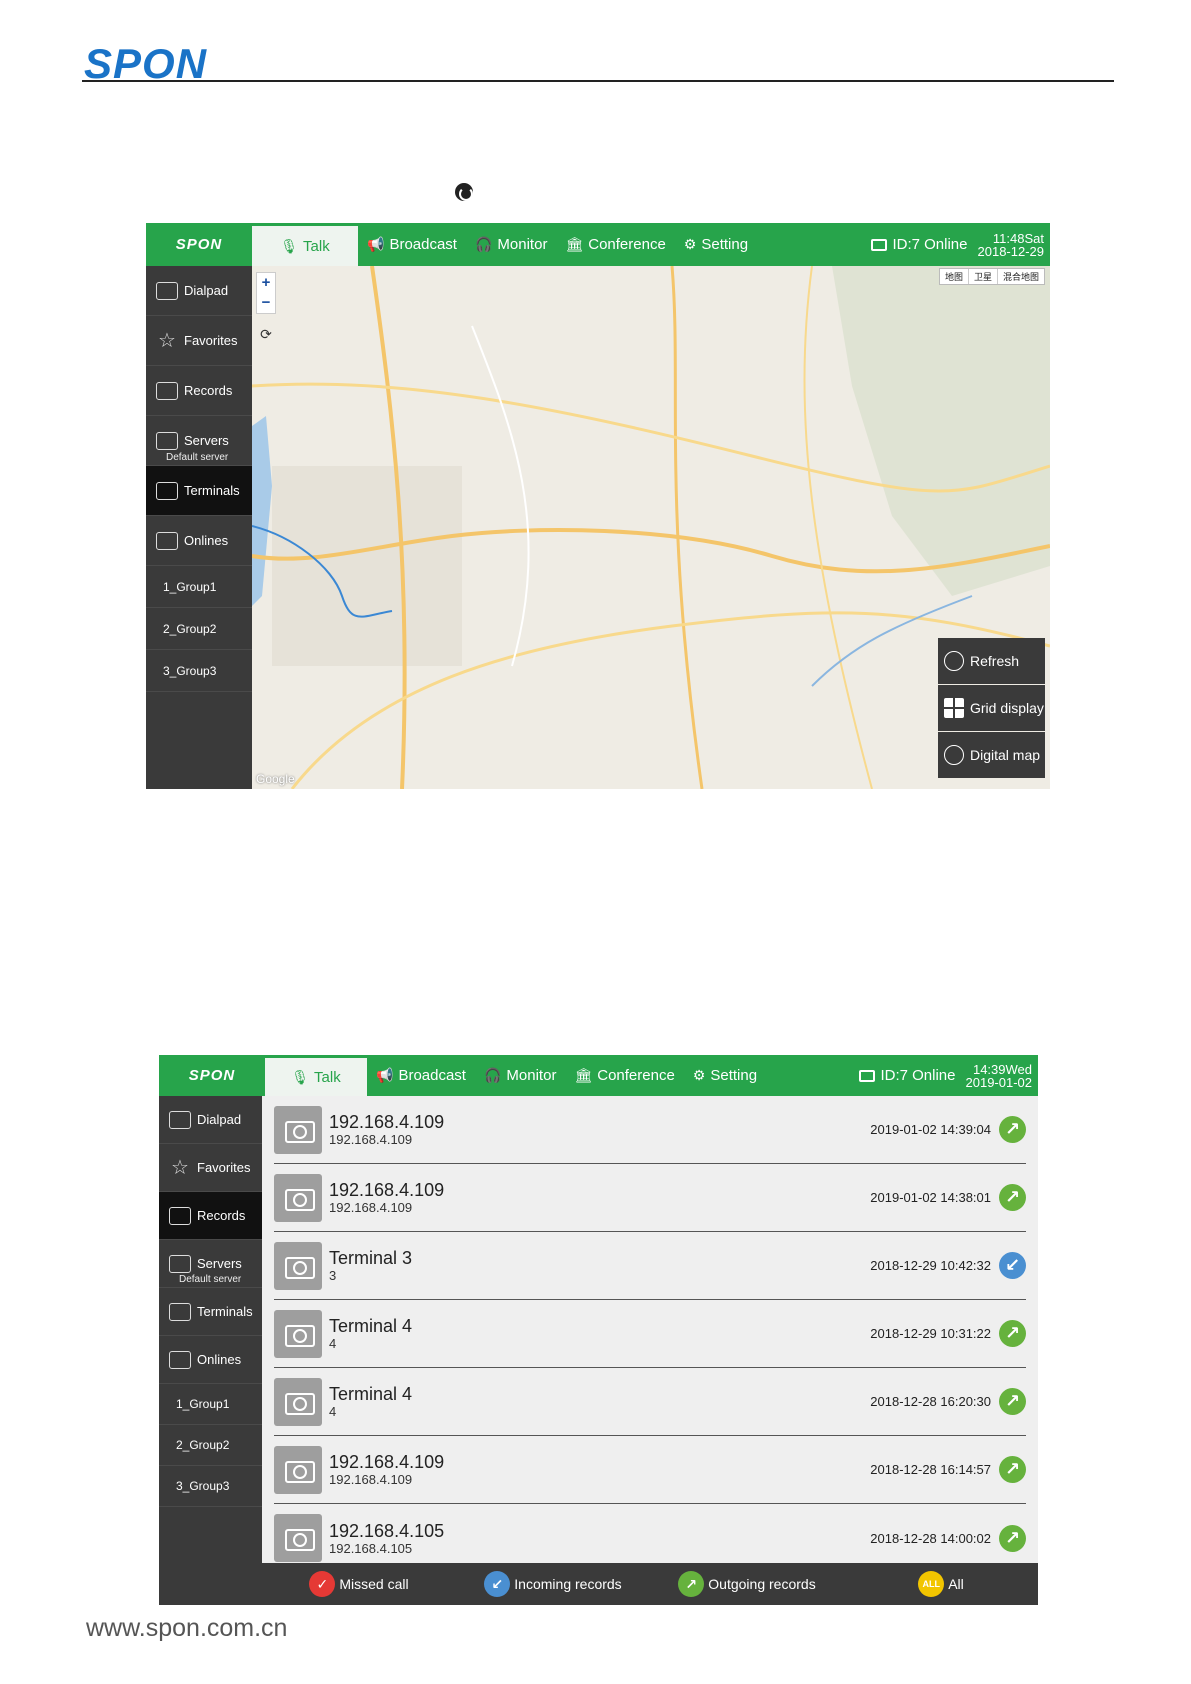 The width and height of the screenshot is (1191, 1684). What do you see at coordinates (599, 1538) in the screenshot?
I see `record-text: 192.168.4.105 192.168.4.105` at bounding box center [599, 1538].